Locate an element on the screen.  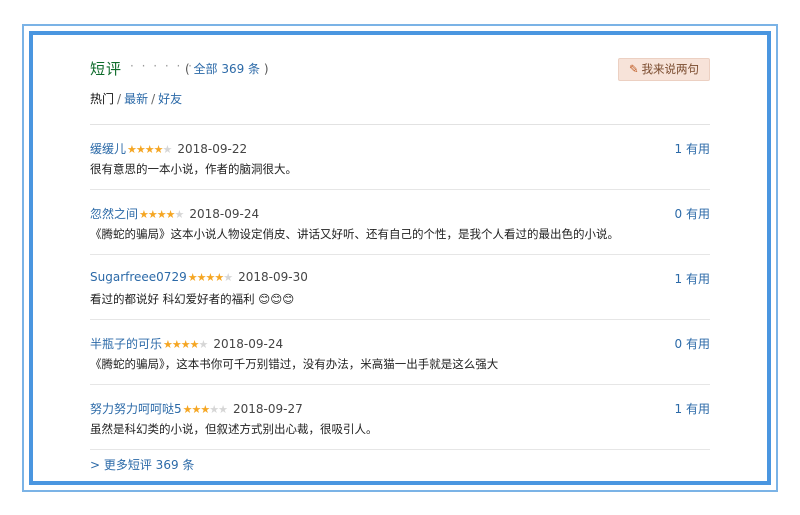
review-meta: 半瓶子的可乐★★★★★ 2018-09-24 is located at coordinates (186, 343).